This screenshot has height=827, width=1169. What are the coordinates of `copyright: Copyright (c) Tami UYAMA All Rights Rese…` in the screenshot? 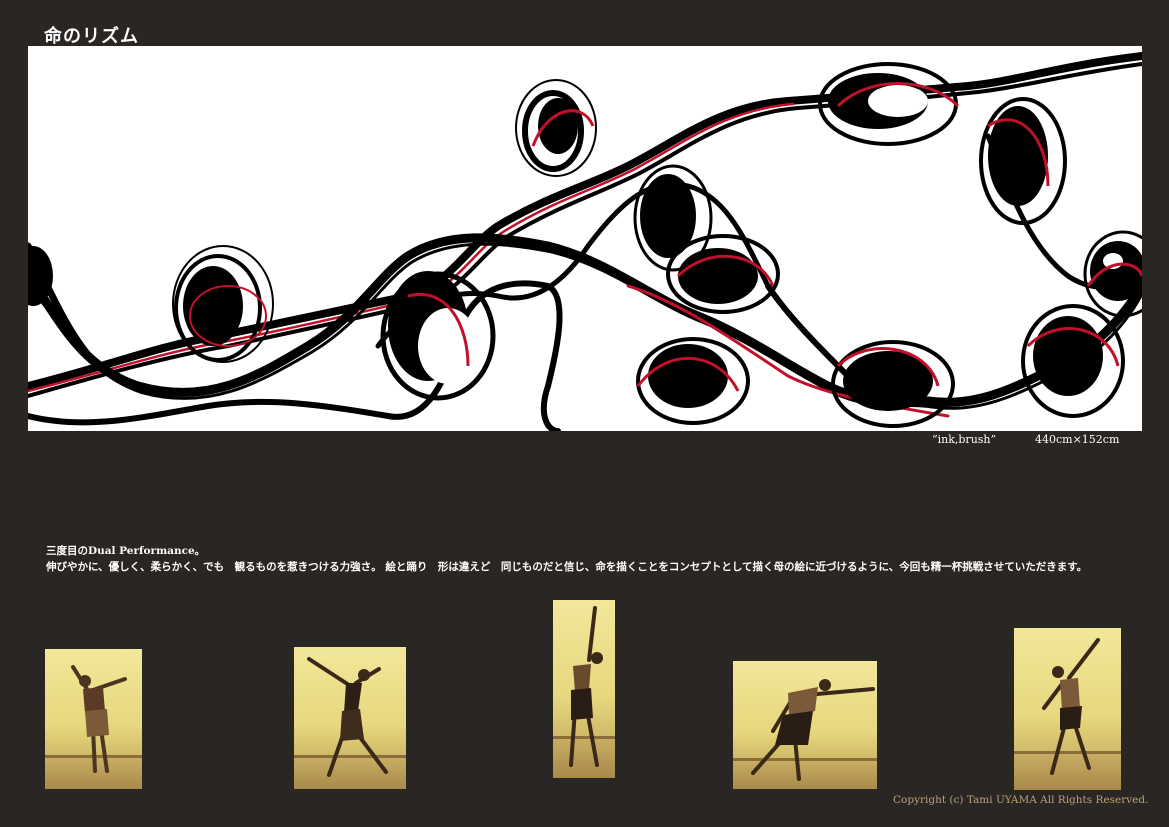 It's located at (1021, 800).